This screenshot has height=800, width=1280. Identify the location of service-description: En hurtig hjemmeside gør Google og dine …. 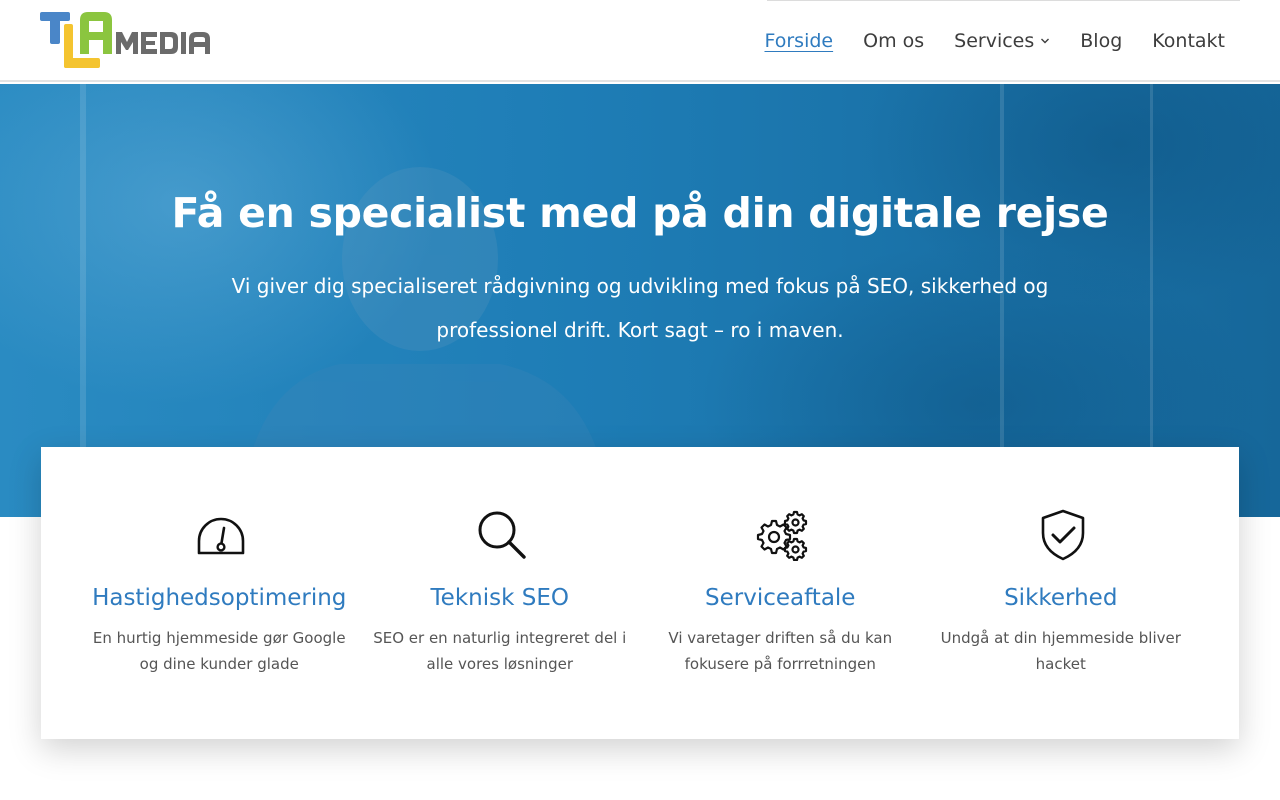
(219, 651).